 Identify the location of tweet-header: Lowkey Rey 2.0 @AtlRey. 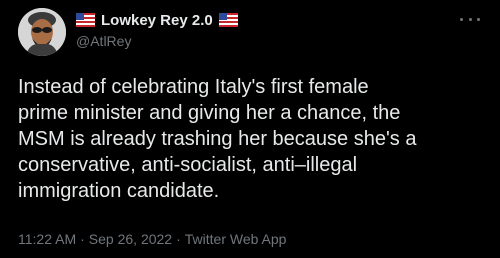
(157, 30).